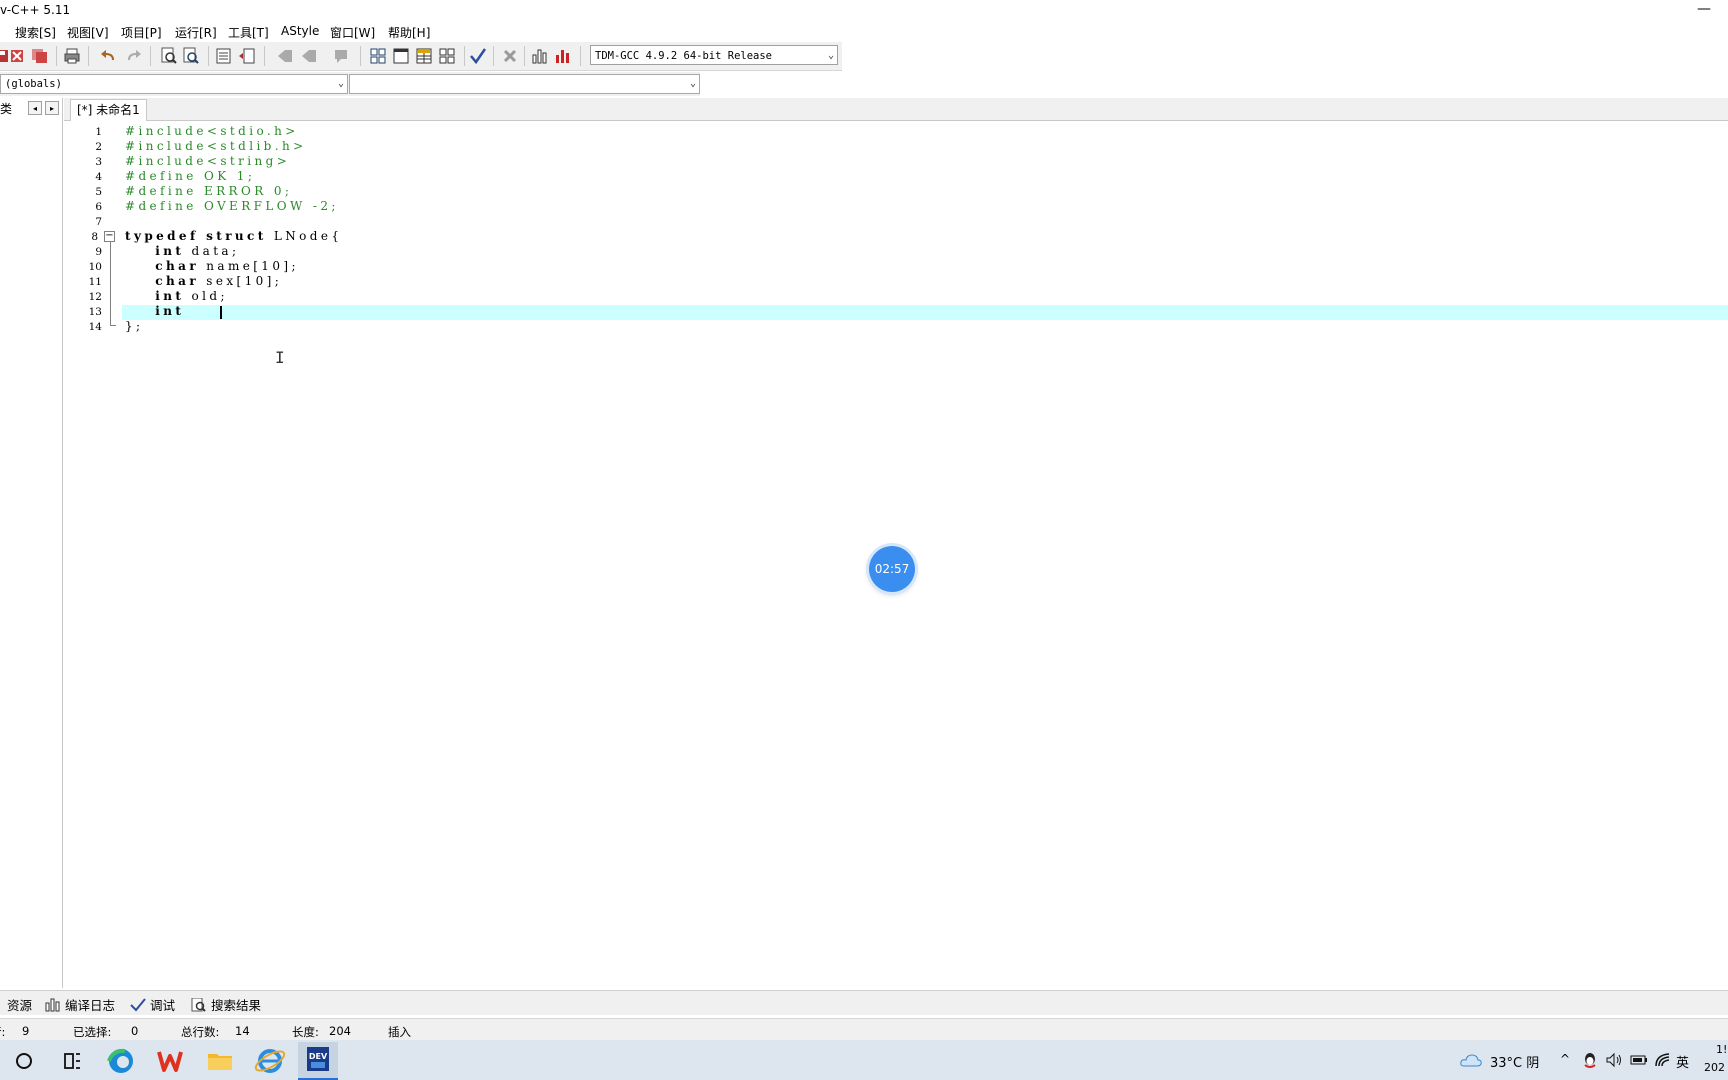 The height and width of the screenshot is (1080, 1728). What do you see at coordinates (98, 132) in the screenshot?
I see `line-number: 1` at bounding box center [98, 132].